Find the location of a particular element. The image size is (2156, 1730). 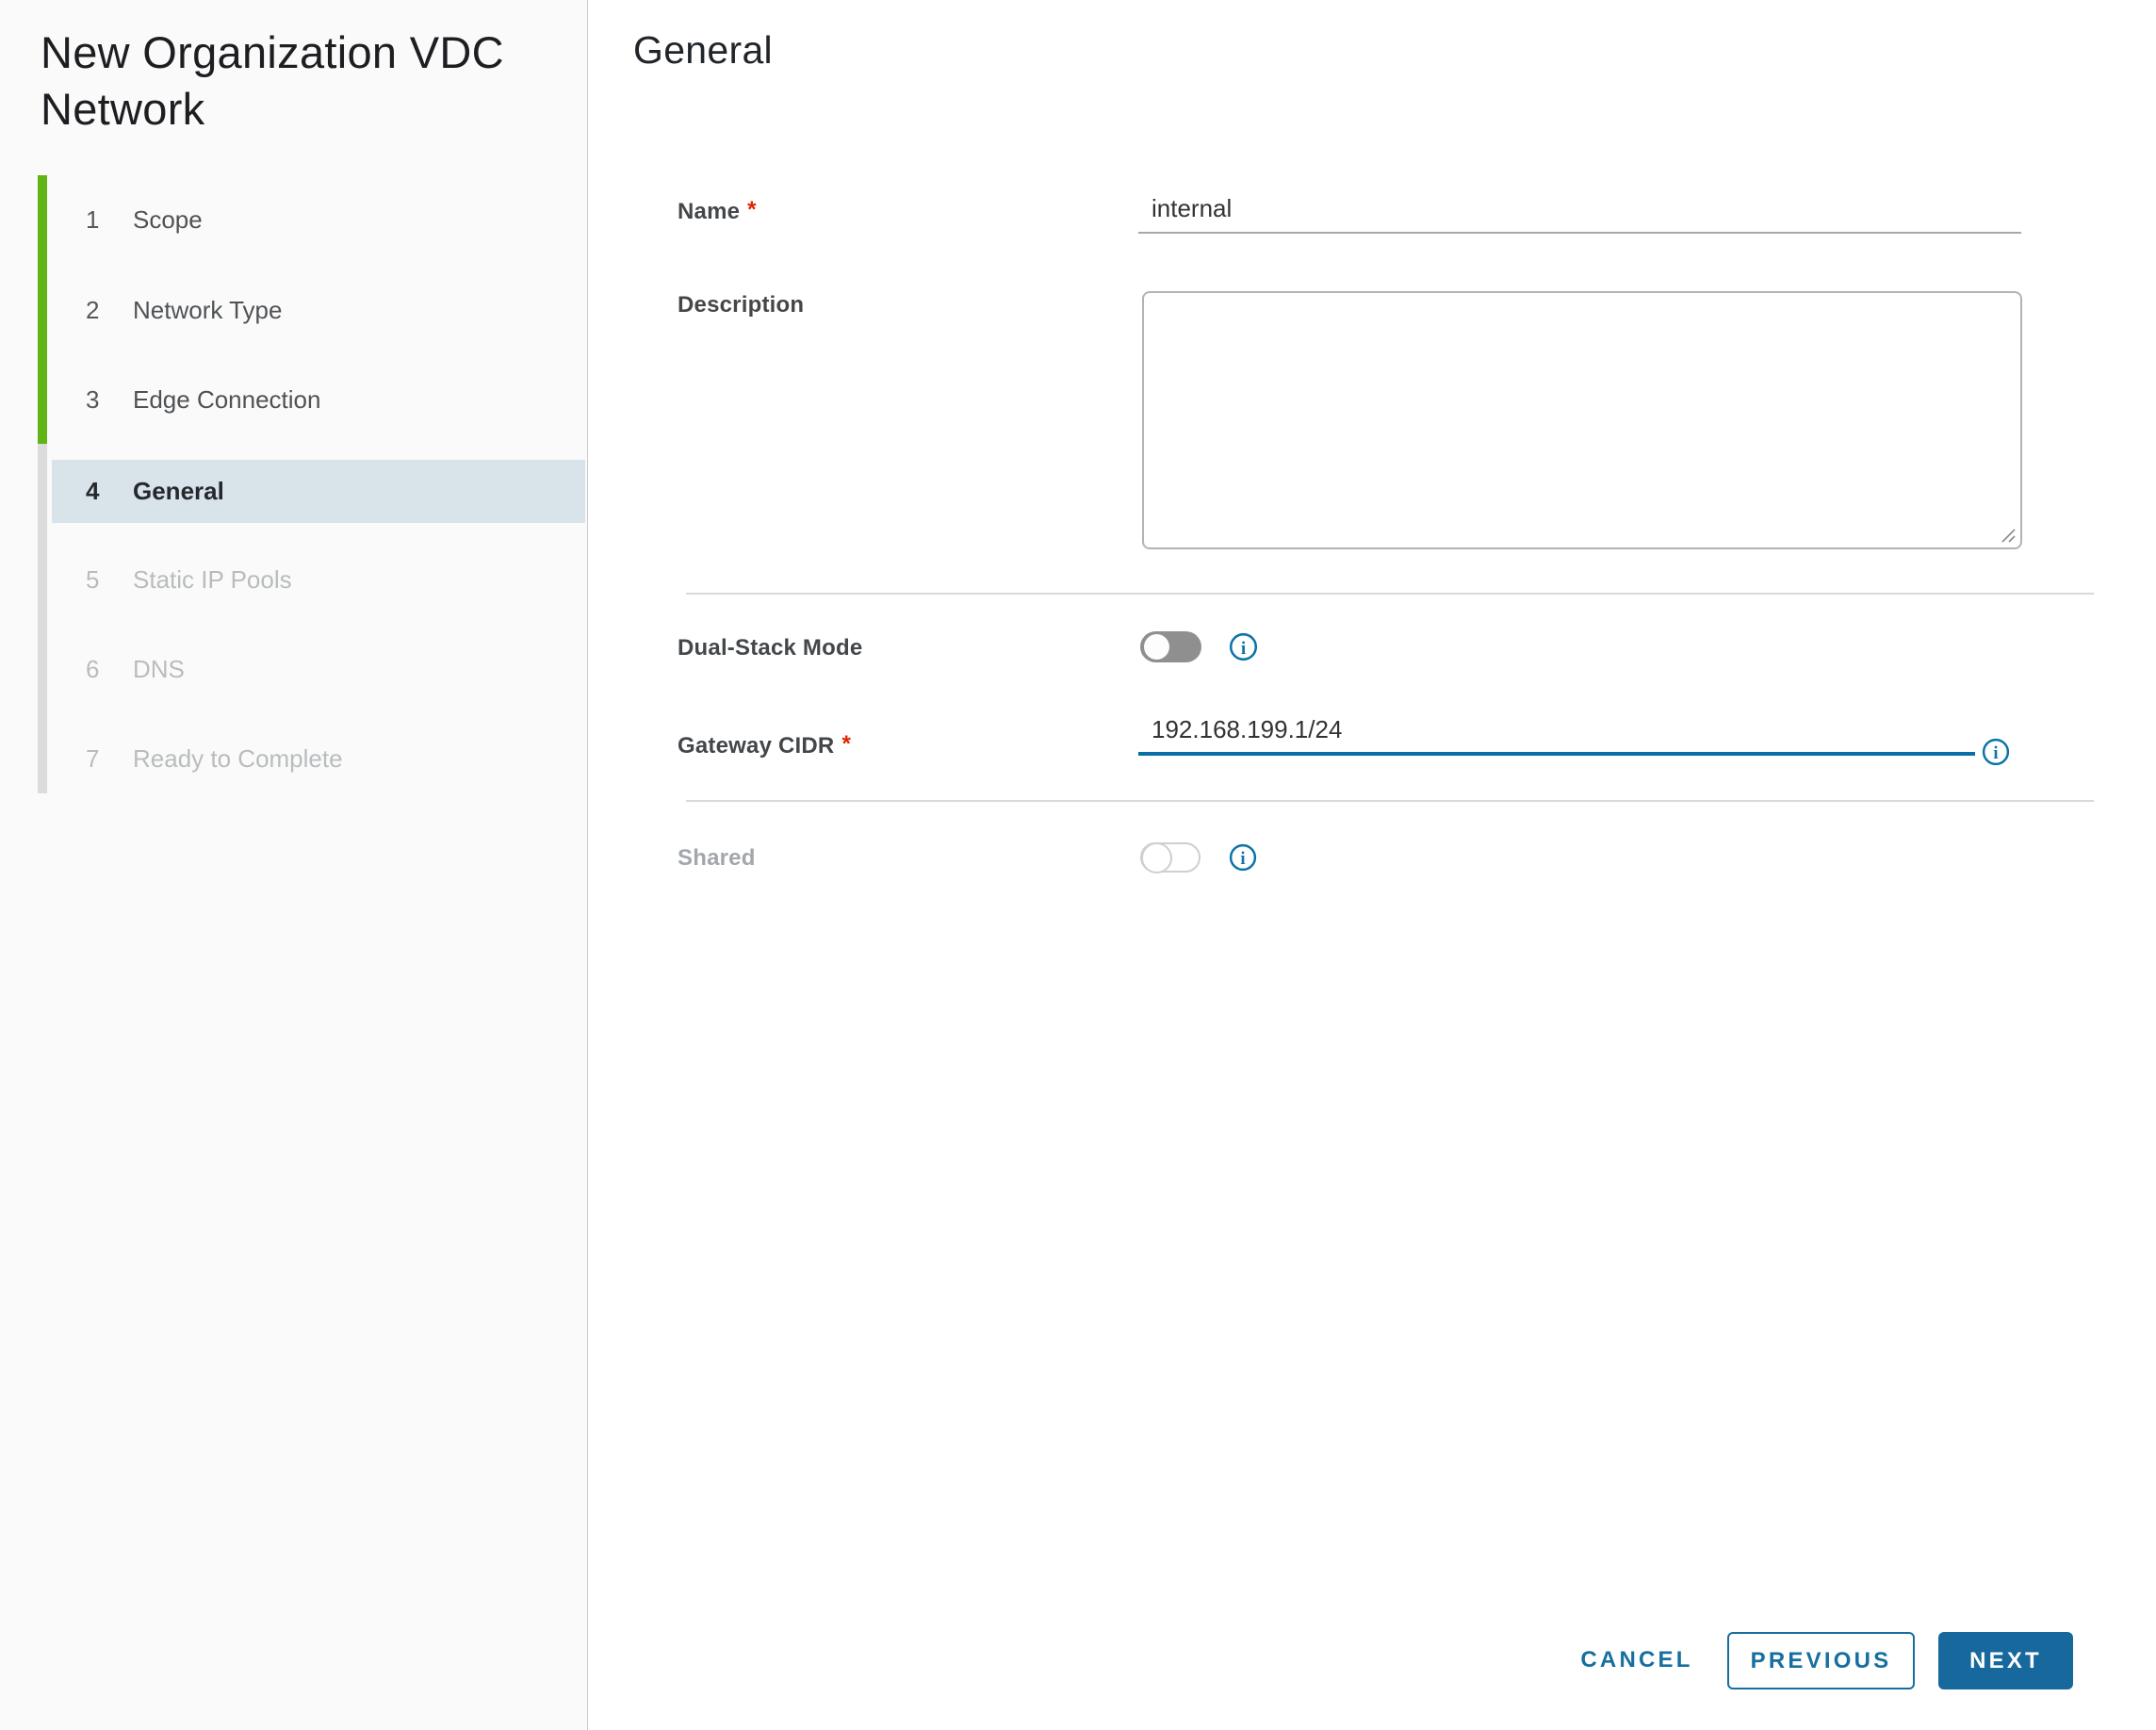

sidebar-item-static-ip-pools: 5 Static IP Pools is located at coordinates (318, 580).